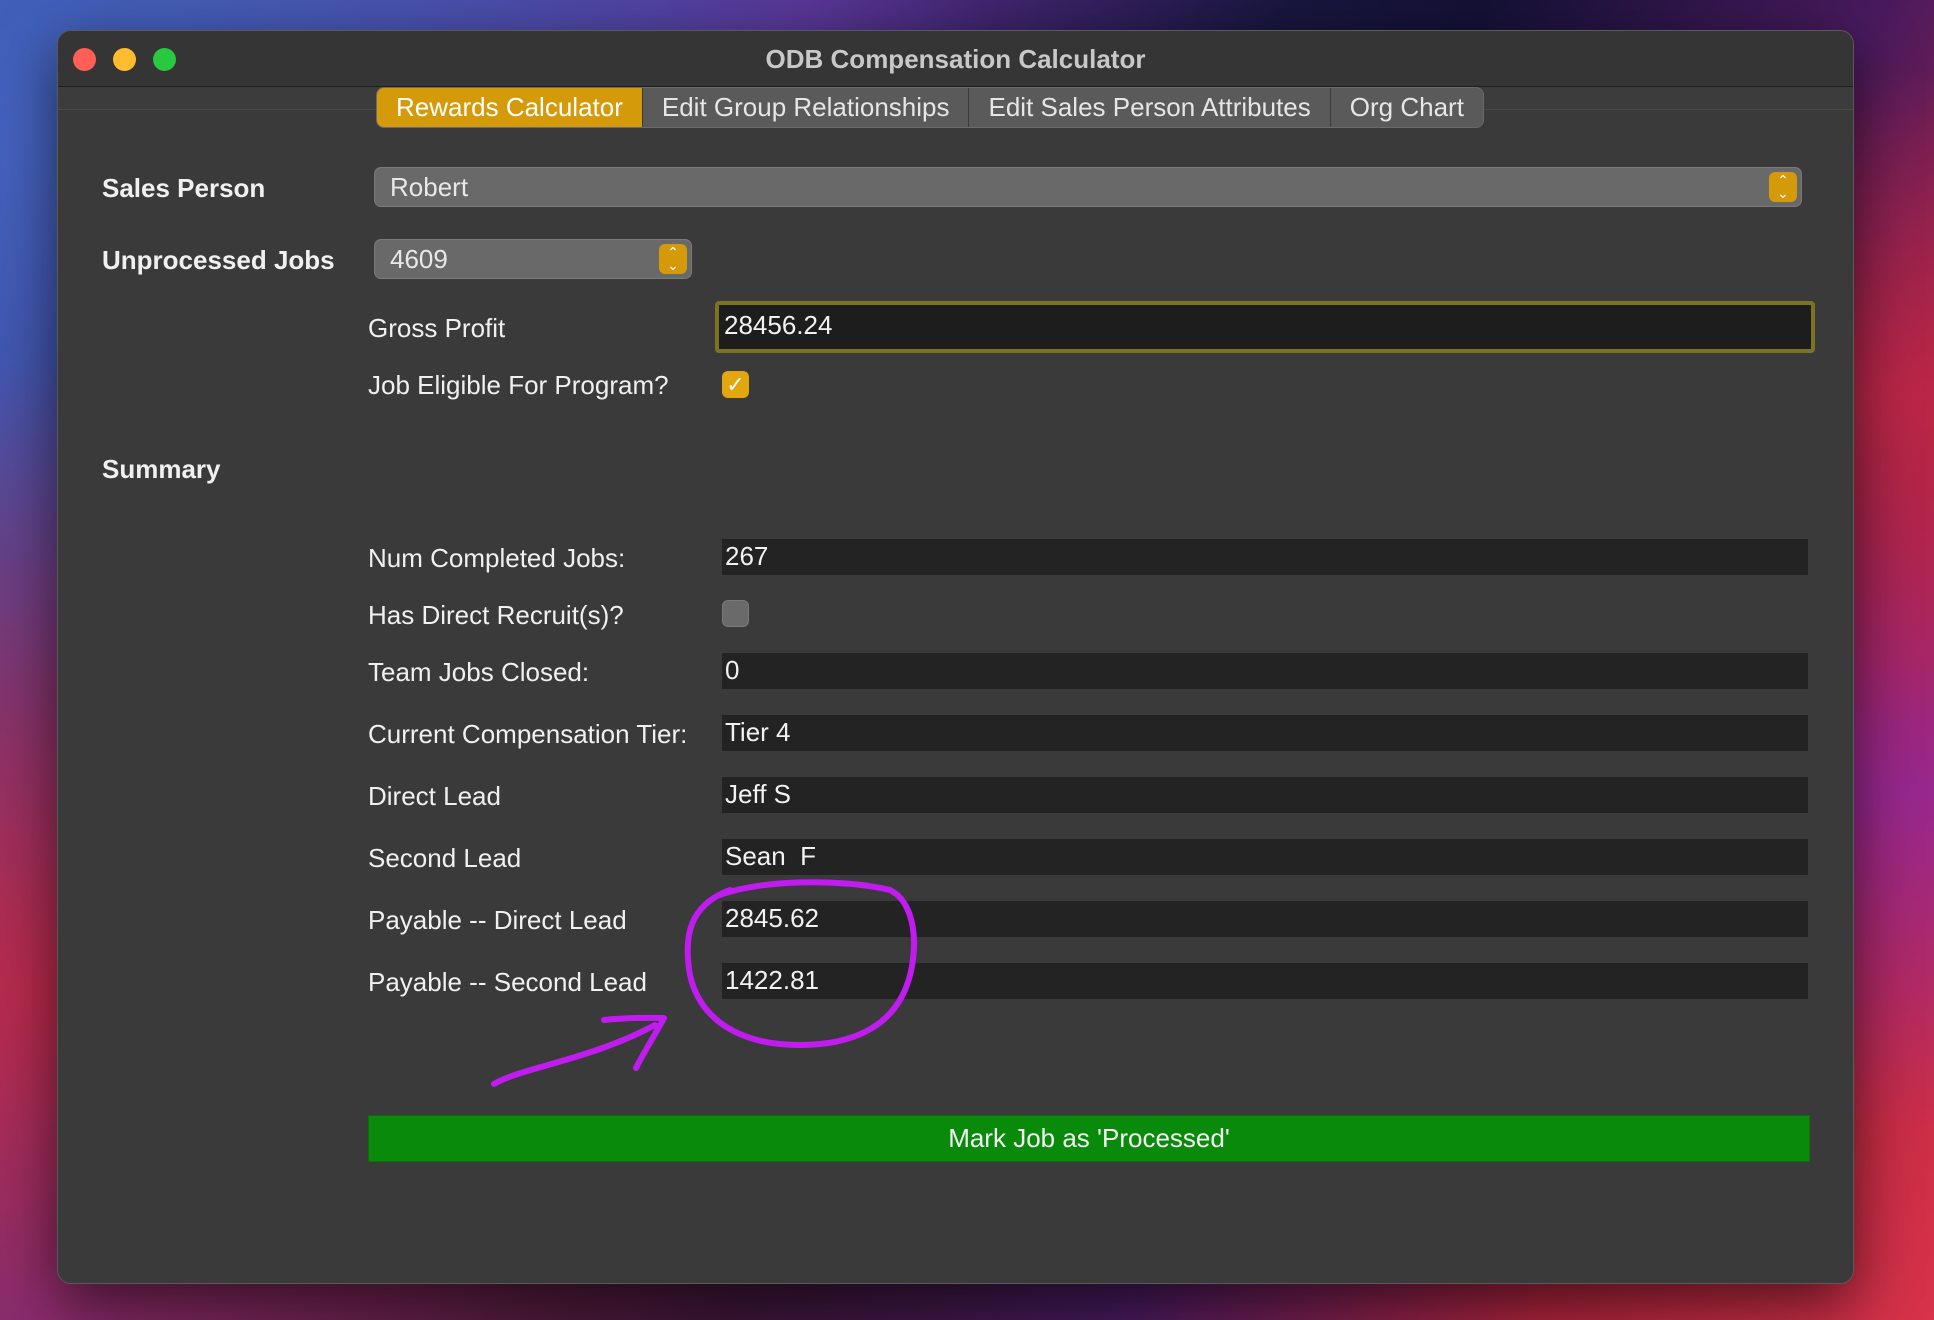 This screenshot has height=1320, width=1934. Describe the element at coordinates (1265, 671) in the screenshot. I see `team-jobs-closed-field: 0` at that location.